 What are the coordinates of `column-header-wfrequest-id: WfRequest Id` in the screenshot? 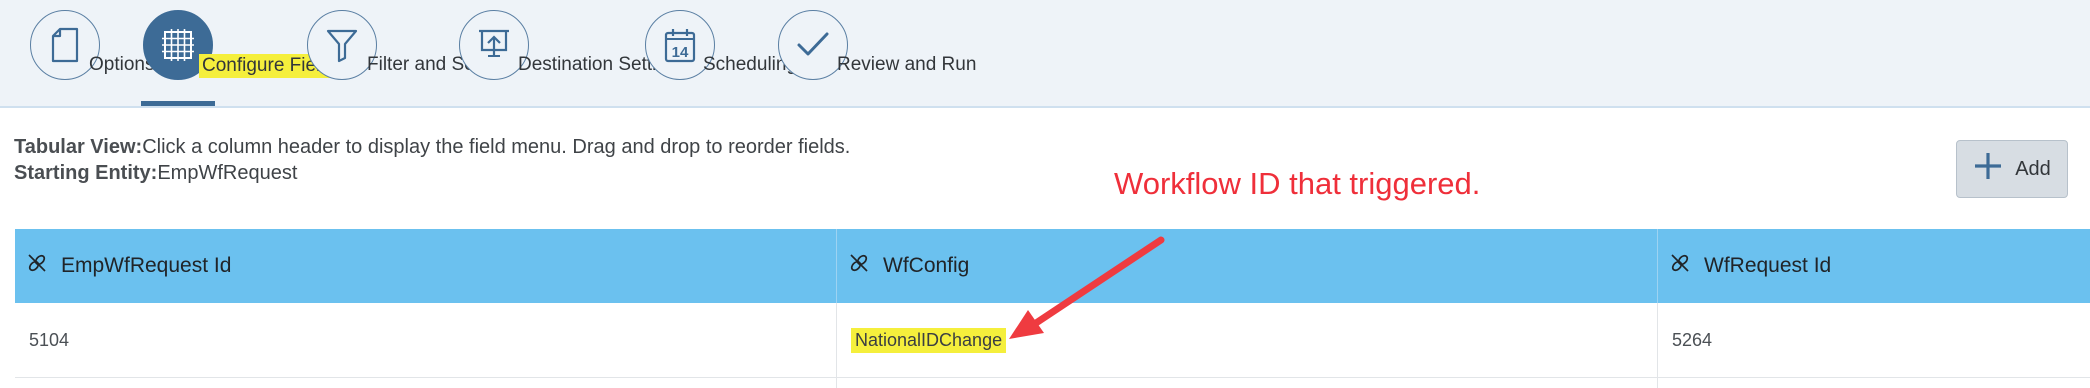 It's located at (1873, 266).